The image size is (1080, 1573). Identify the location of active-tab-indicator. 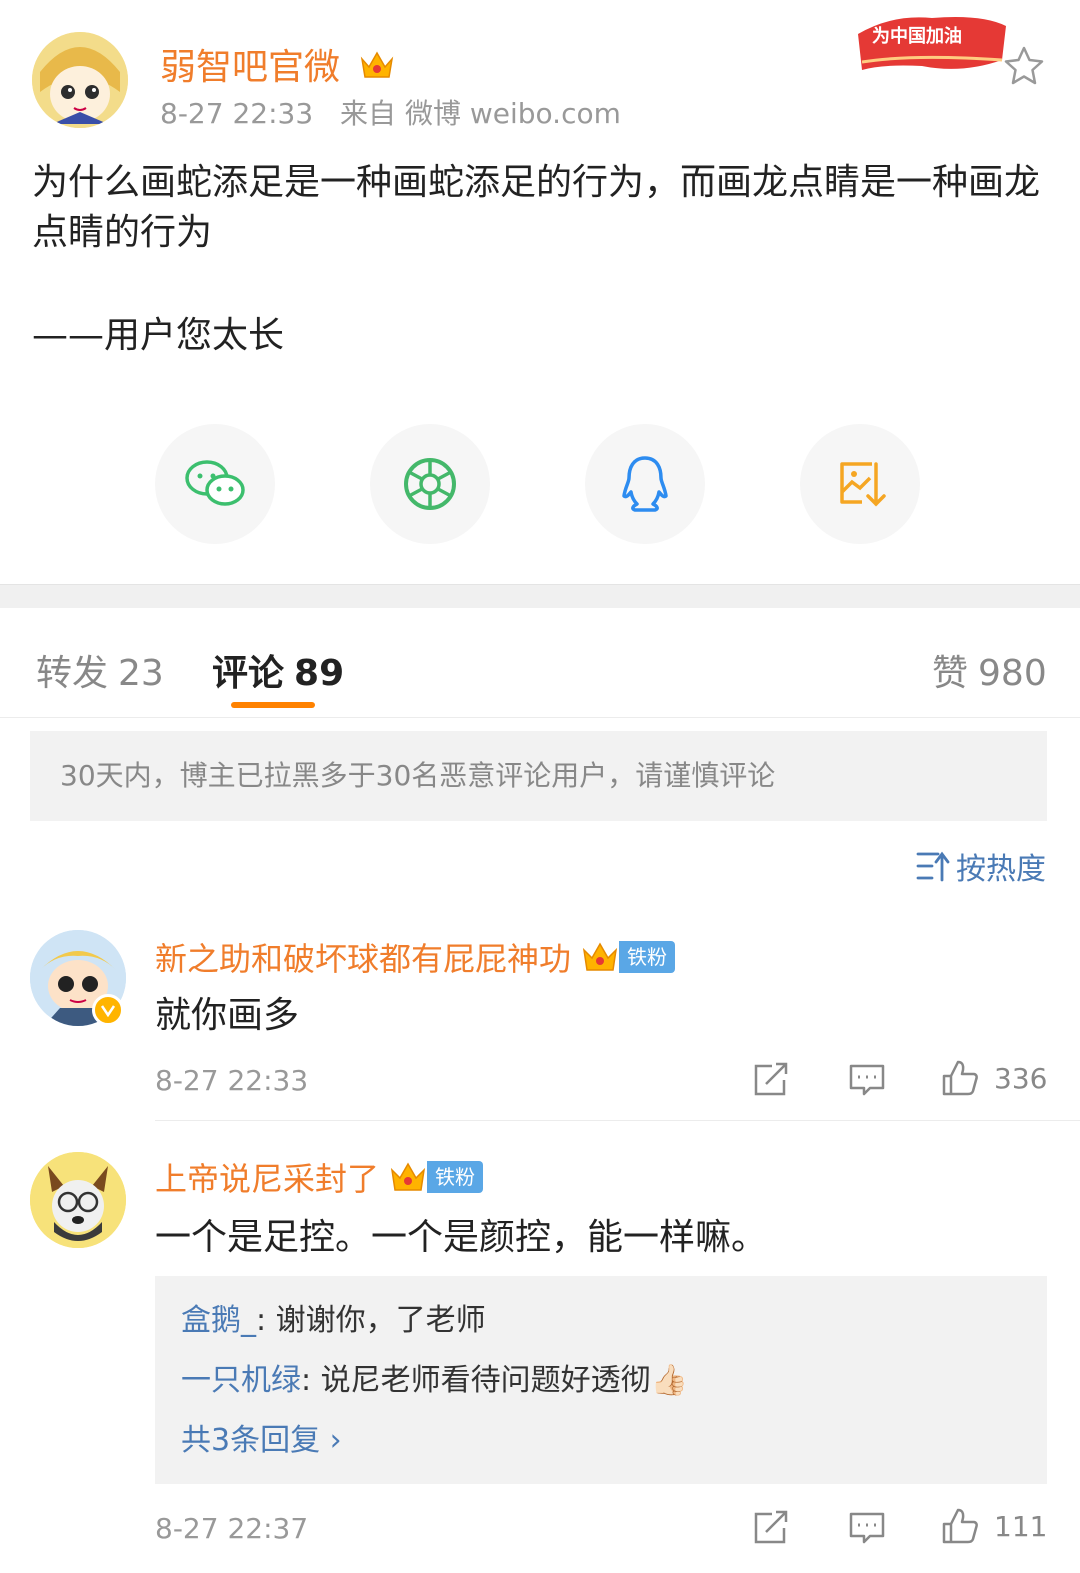
(273, 705).